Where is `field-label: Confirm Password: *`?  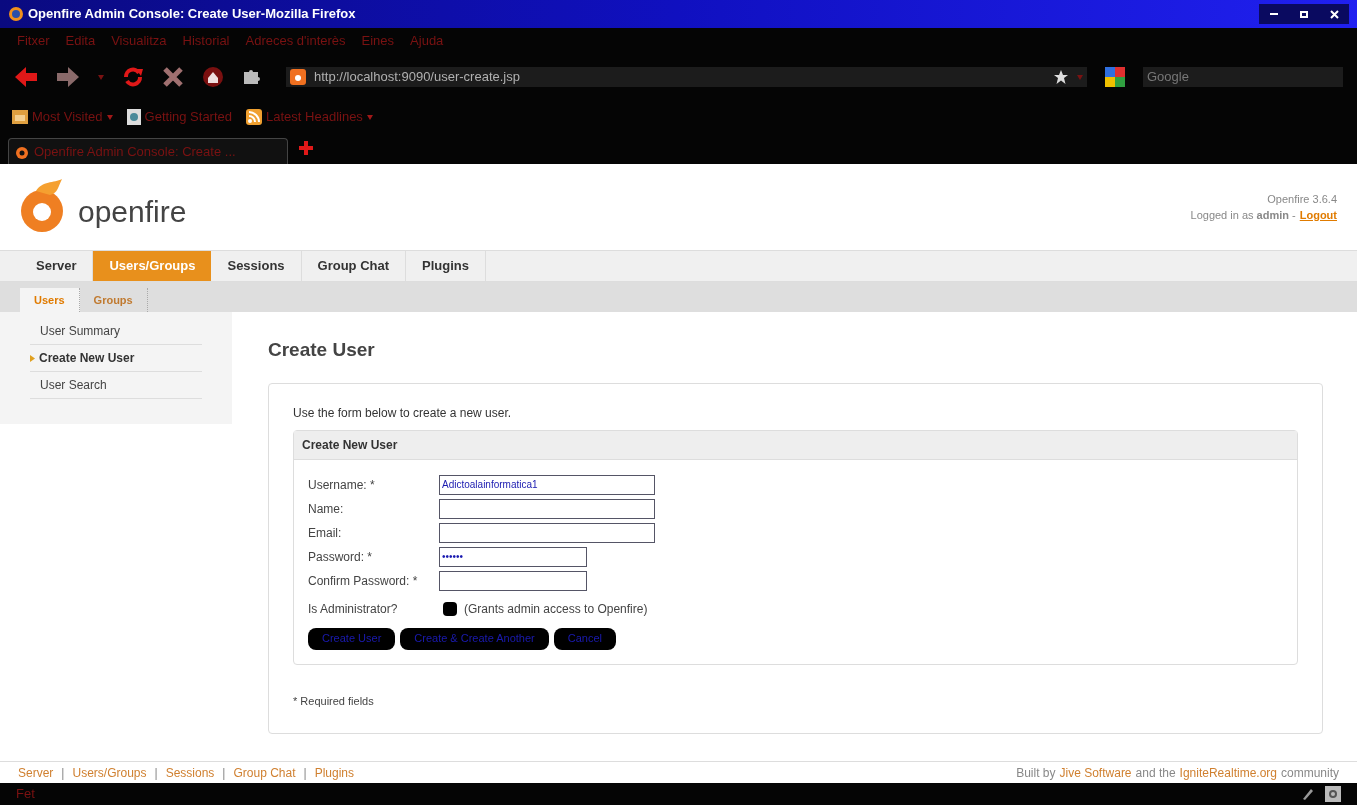
field-label: Confirm Password: * is located at coordinates (363, 581).